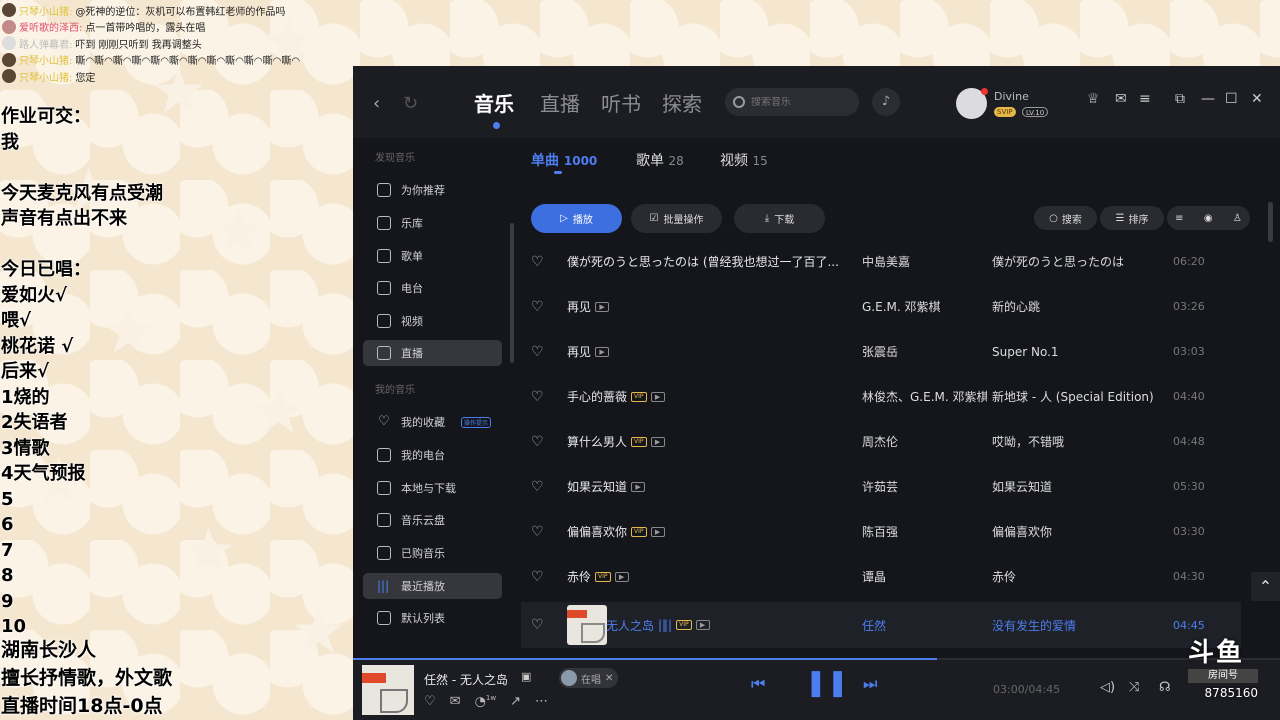 The height and width of the screenshot is (720, 1280). Describe the element at coordinates (924, 531) in the screenshot. I see `song-artist: 陈百强` at that location.